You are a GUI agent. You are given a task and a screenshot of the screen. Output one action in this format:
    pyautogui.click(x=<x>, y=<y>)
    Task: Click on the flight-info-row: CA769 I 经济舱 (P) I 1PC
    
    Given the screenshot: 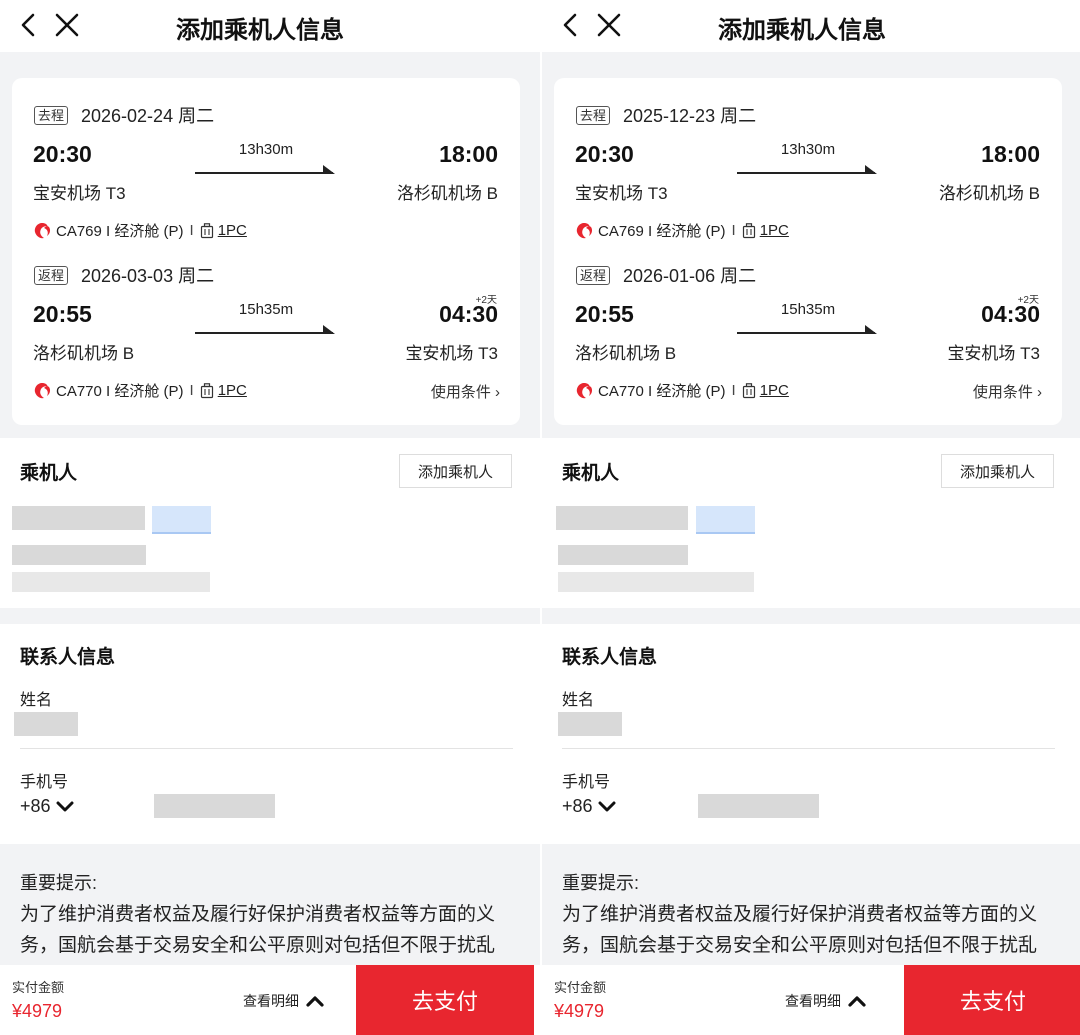 What is the action you would take?
    pyautogui.click(x=139, y=230)
    